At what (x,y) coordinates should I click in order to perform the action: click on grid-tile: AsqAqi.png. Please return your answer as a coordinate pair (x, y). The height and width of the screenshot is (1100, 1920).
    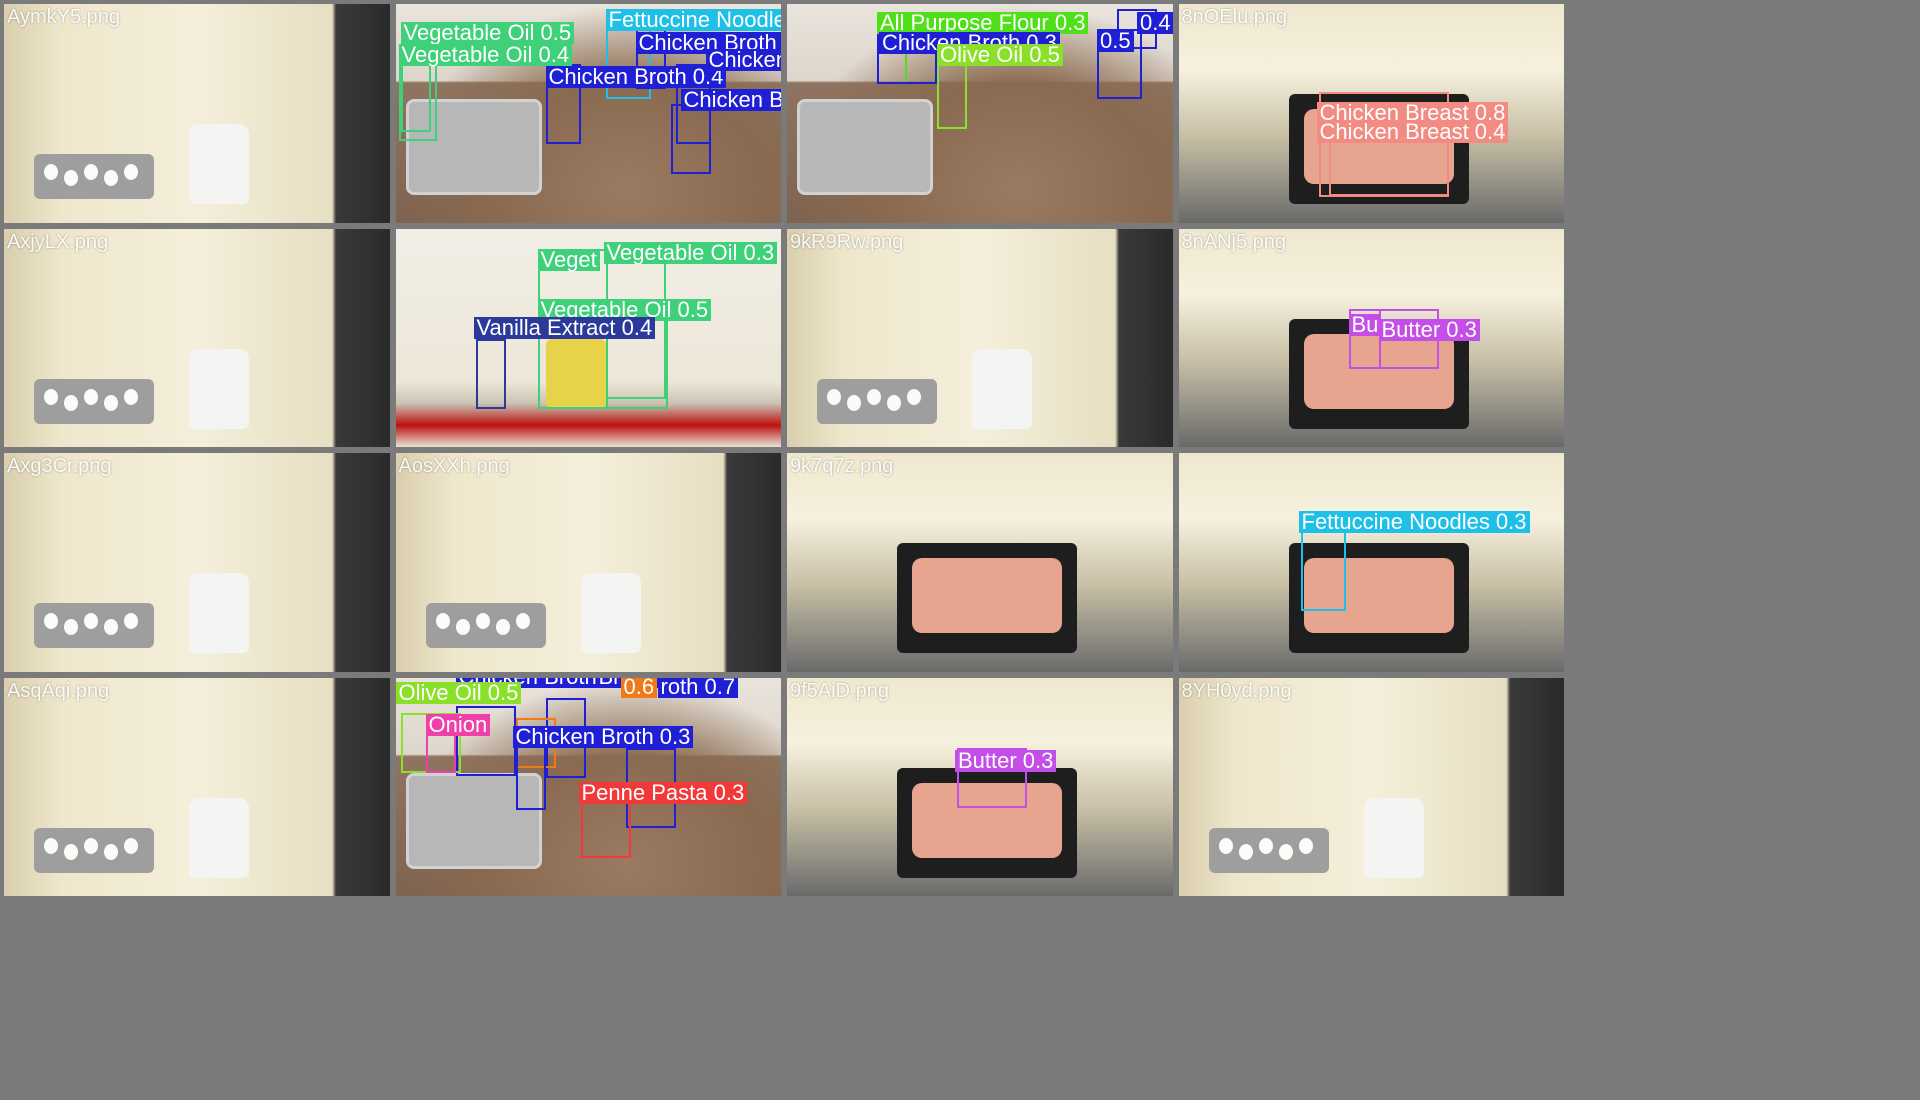
    Looking at the image, I should click on (197, 786).